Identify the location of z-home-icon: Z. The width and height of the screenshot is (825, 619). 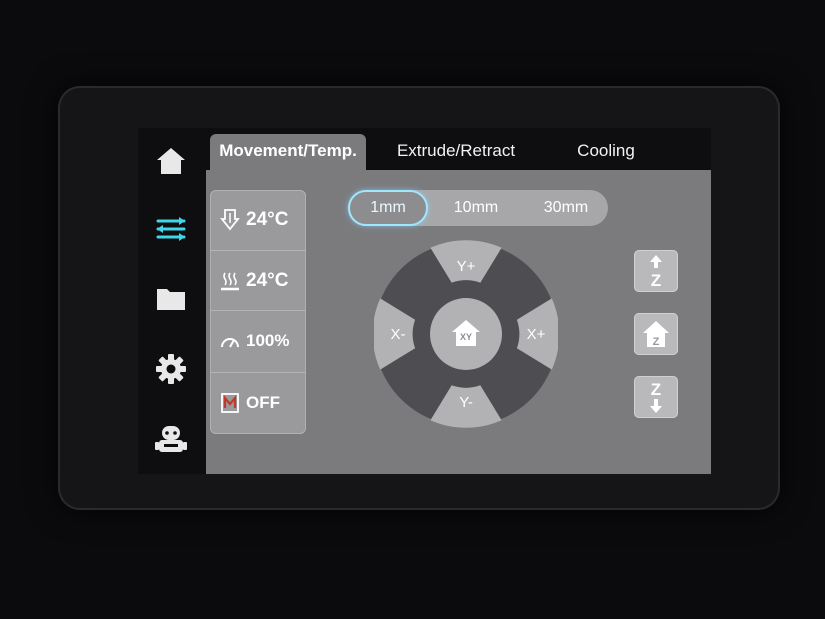
(656, 334).